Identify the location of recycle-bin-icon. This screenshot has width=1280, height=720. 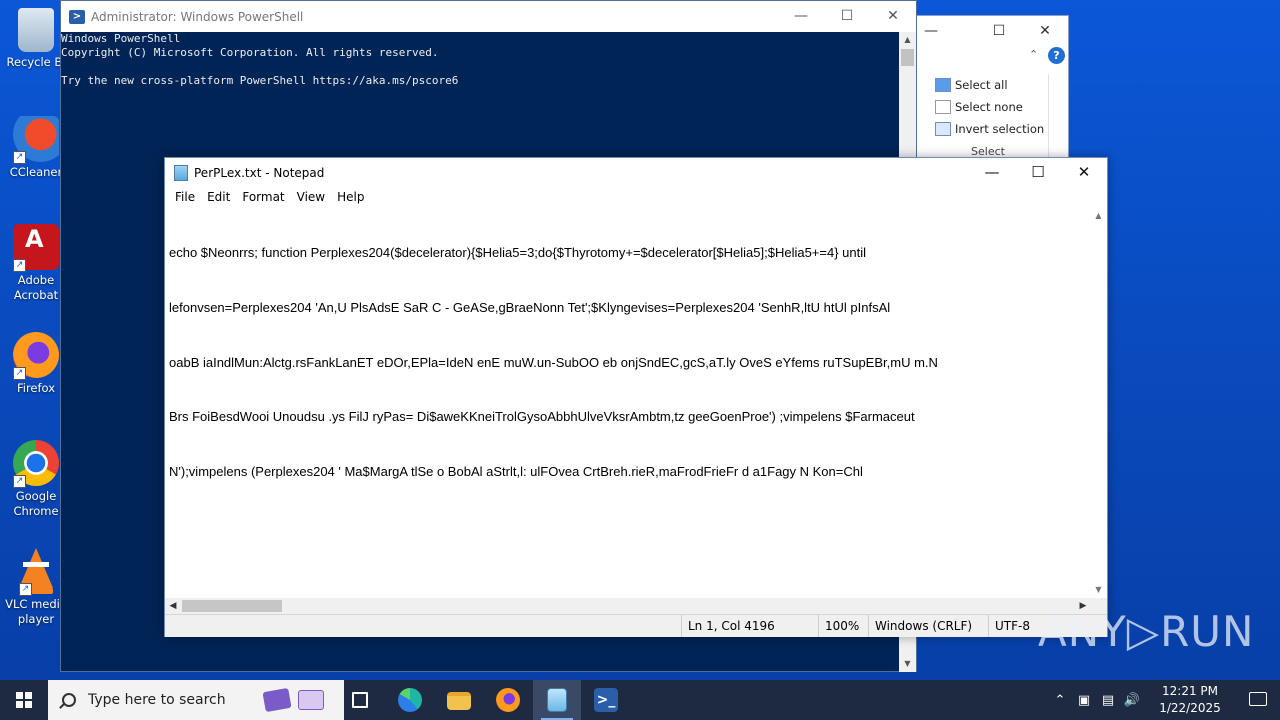
(36, 30).